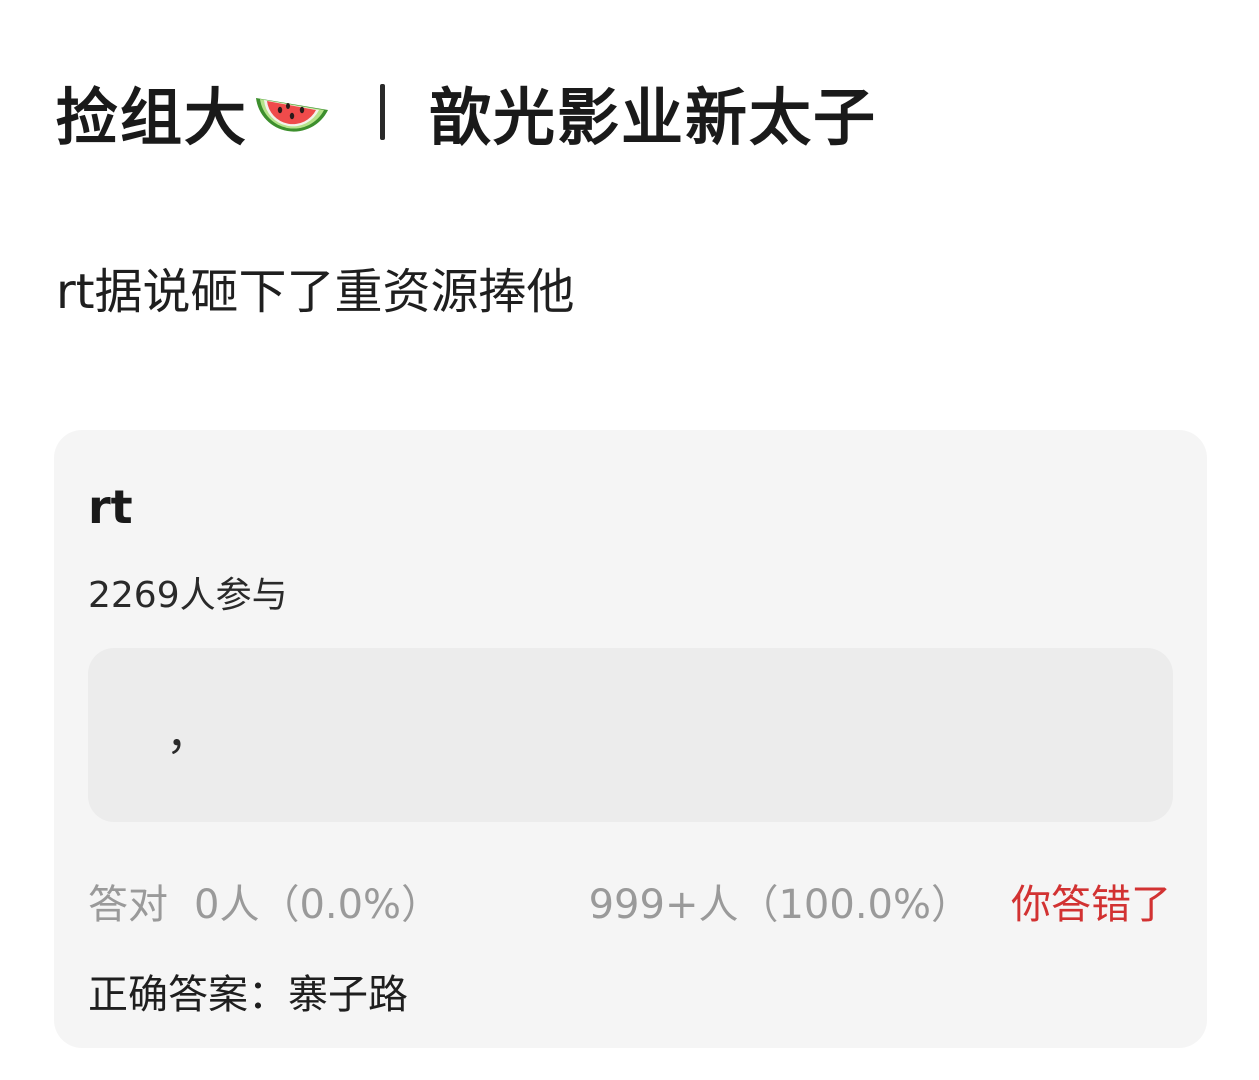 The image size is (1259, 1080). What do you see at coordinates (315, 292) in the screenshot?
I see `post-body: rt据说砸下了重资源捧他` at bounding box center [315, 292].